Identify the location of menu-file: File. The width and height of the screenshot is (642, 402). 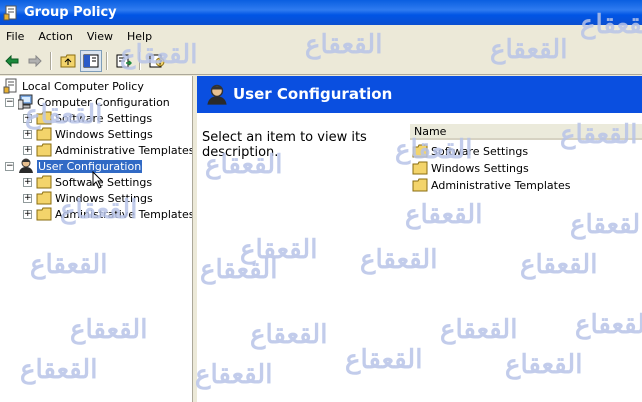
(15, 36).